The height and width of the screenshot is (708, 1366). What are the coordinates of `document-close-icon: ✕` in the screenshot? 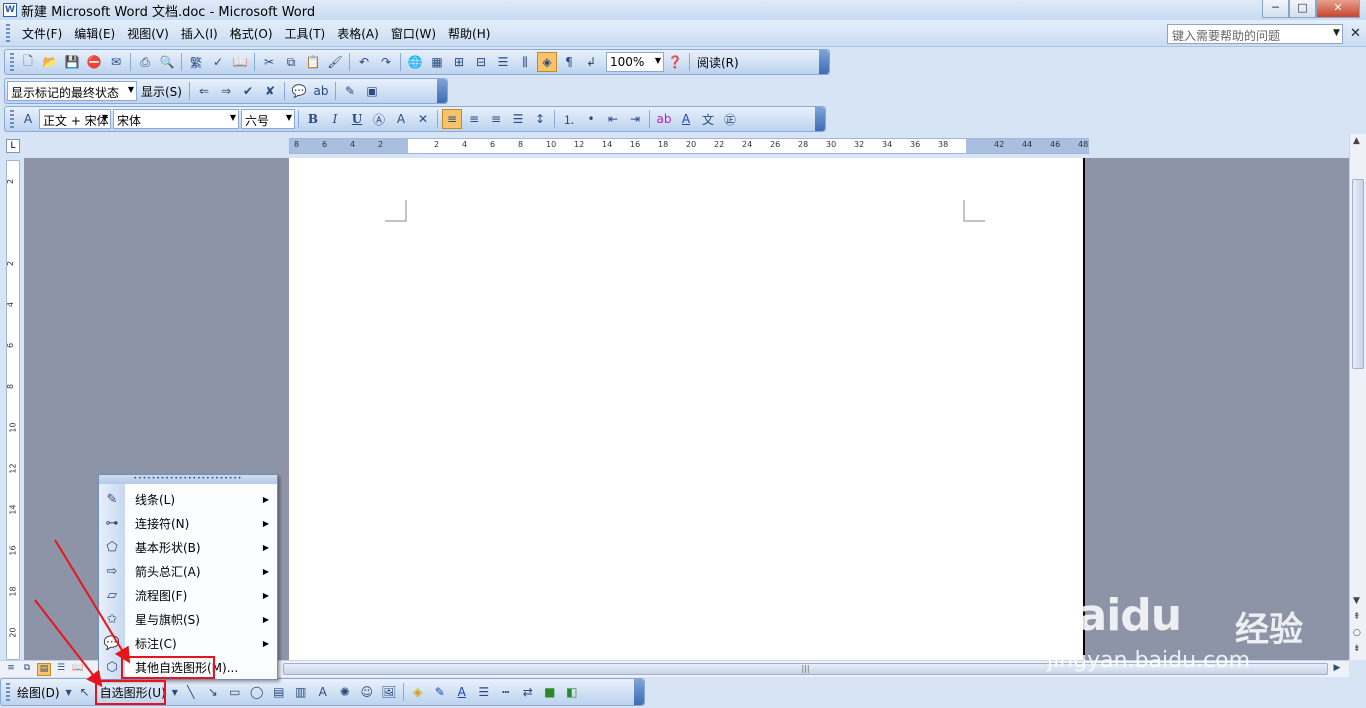 It's located at (1355, 33).